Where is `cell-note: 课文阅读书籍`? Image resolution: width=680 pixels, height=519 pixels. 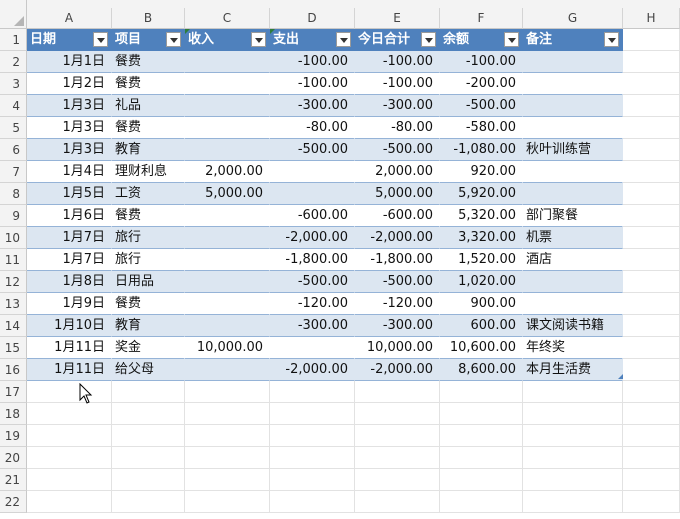
cell-note: 课文阅读书籍 is located at coordinates (573, 326).